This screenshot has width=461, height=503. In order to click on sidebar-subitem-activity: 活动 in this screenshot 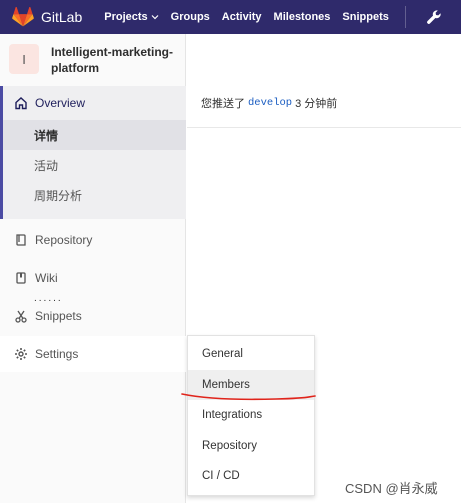, I will do `click(94, 165)`.